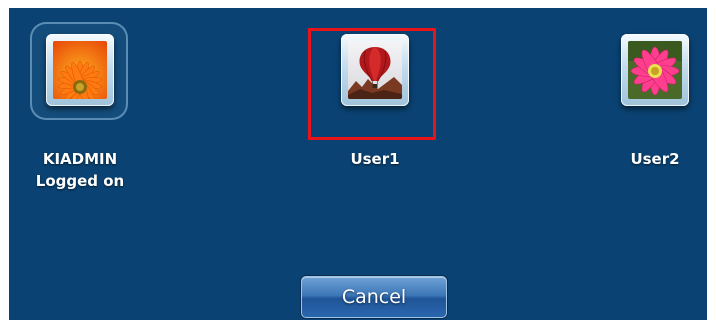 The height and width of the screenshot is (325, 716). What do you see at coordinates (374, 297) in the screenshot?
I see `cancel-button: Cancel` at bounding box center [374, 297].